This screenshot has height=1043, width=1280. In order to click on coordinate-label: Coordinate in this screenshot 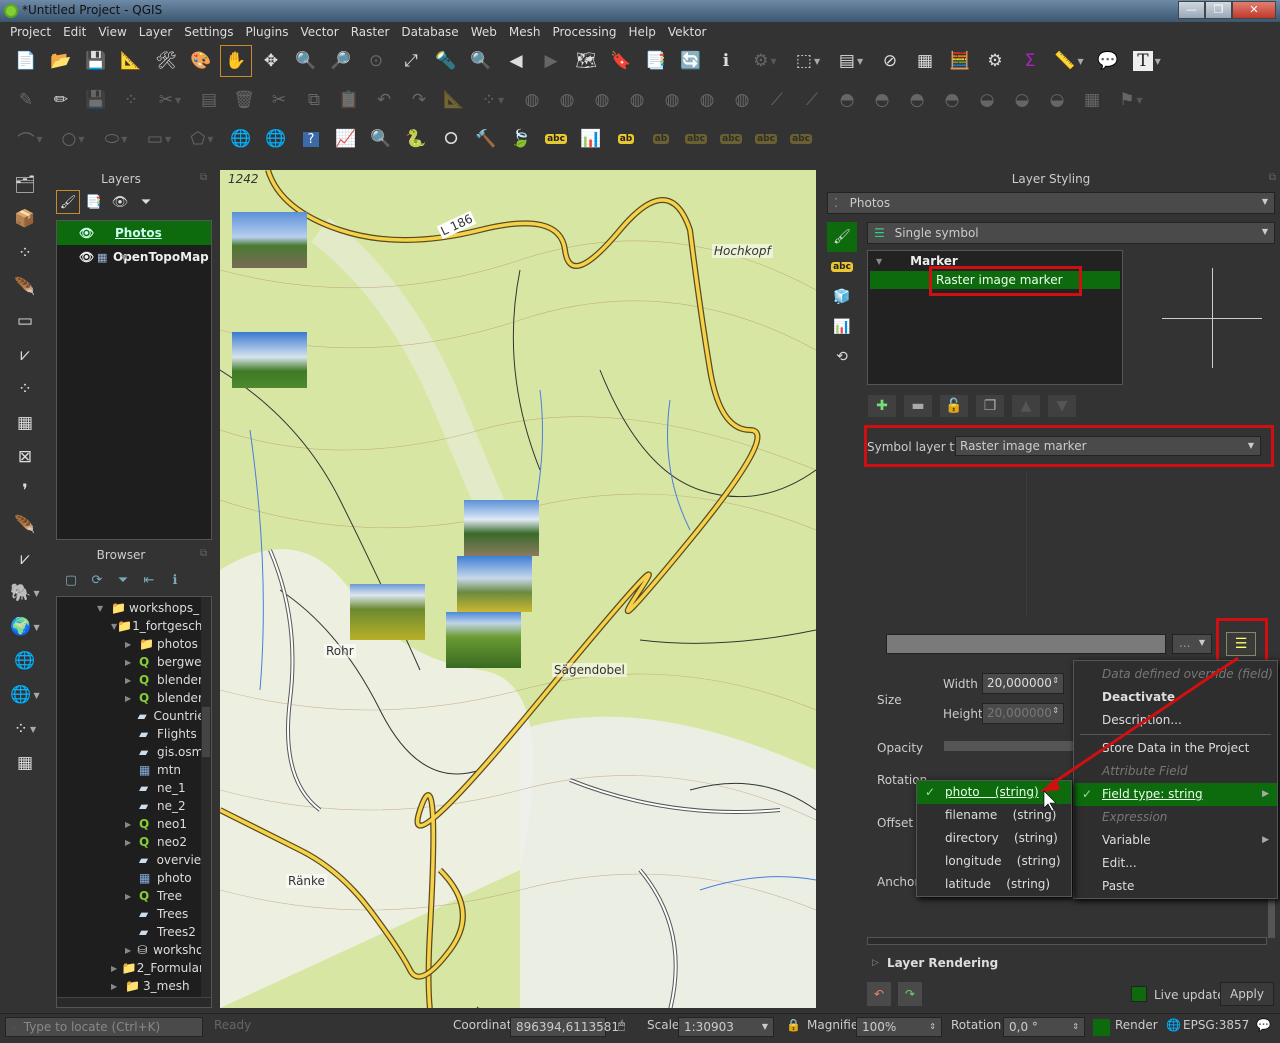, I will do `click(486, 1025)`.